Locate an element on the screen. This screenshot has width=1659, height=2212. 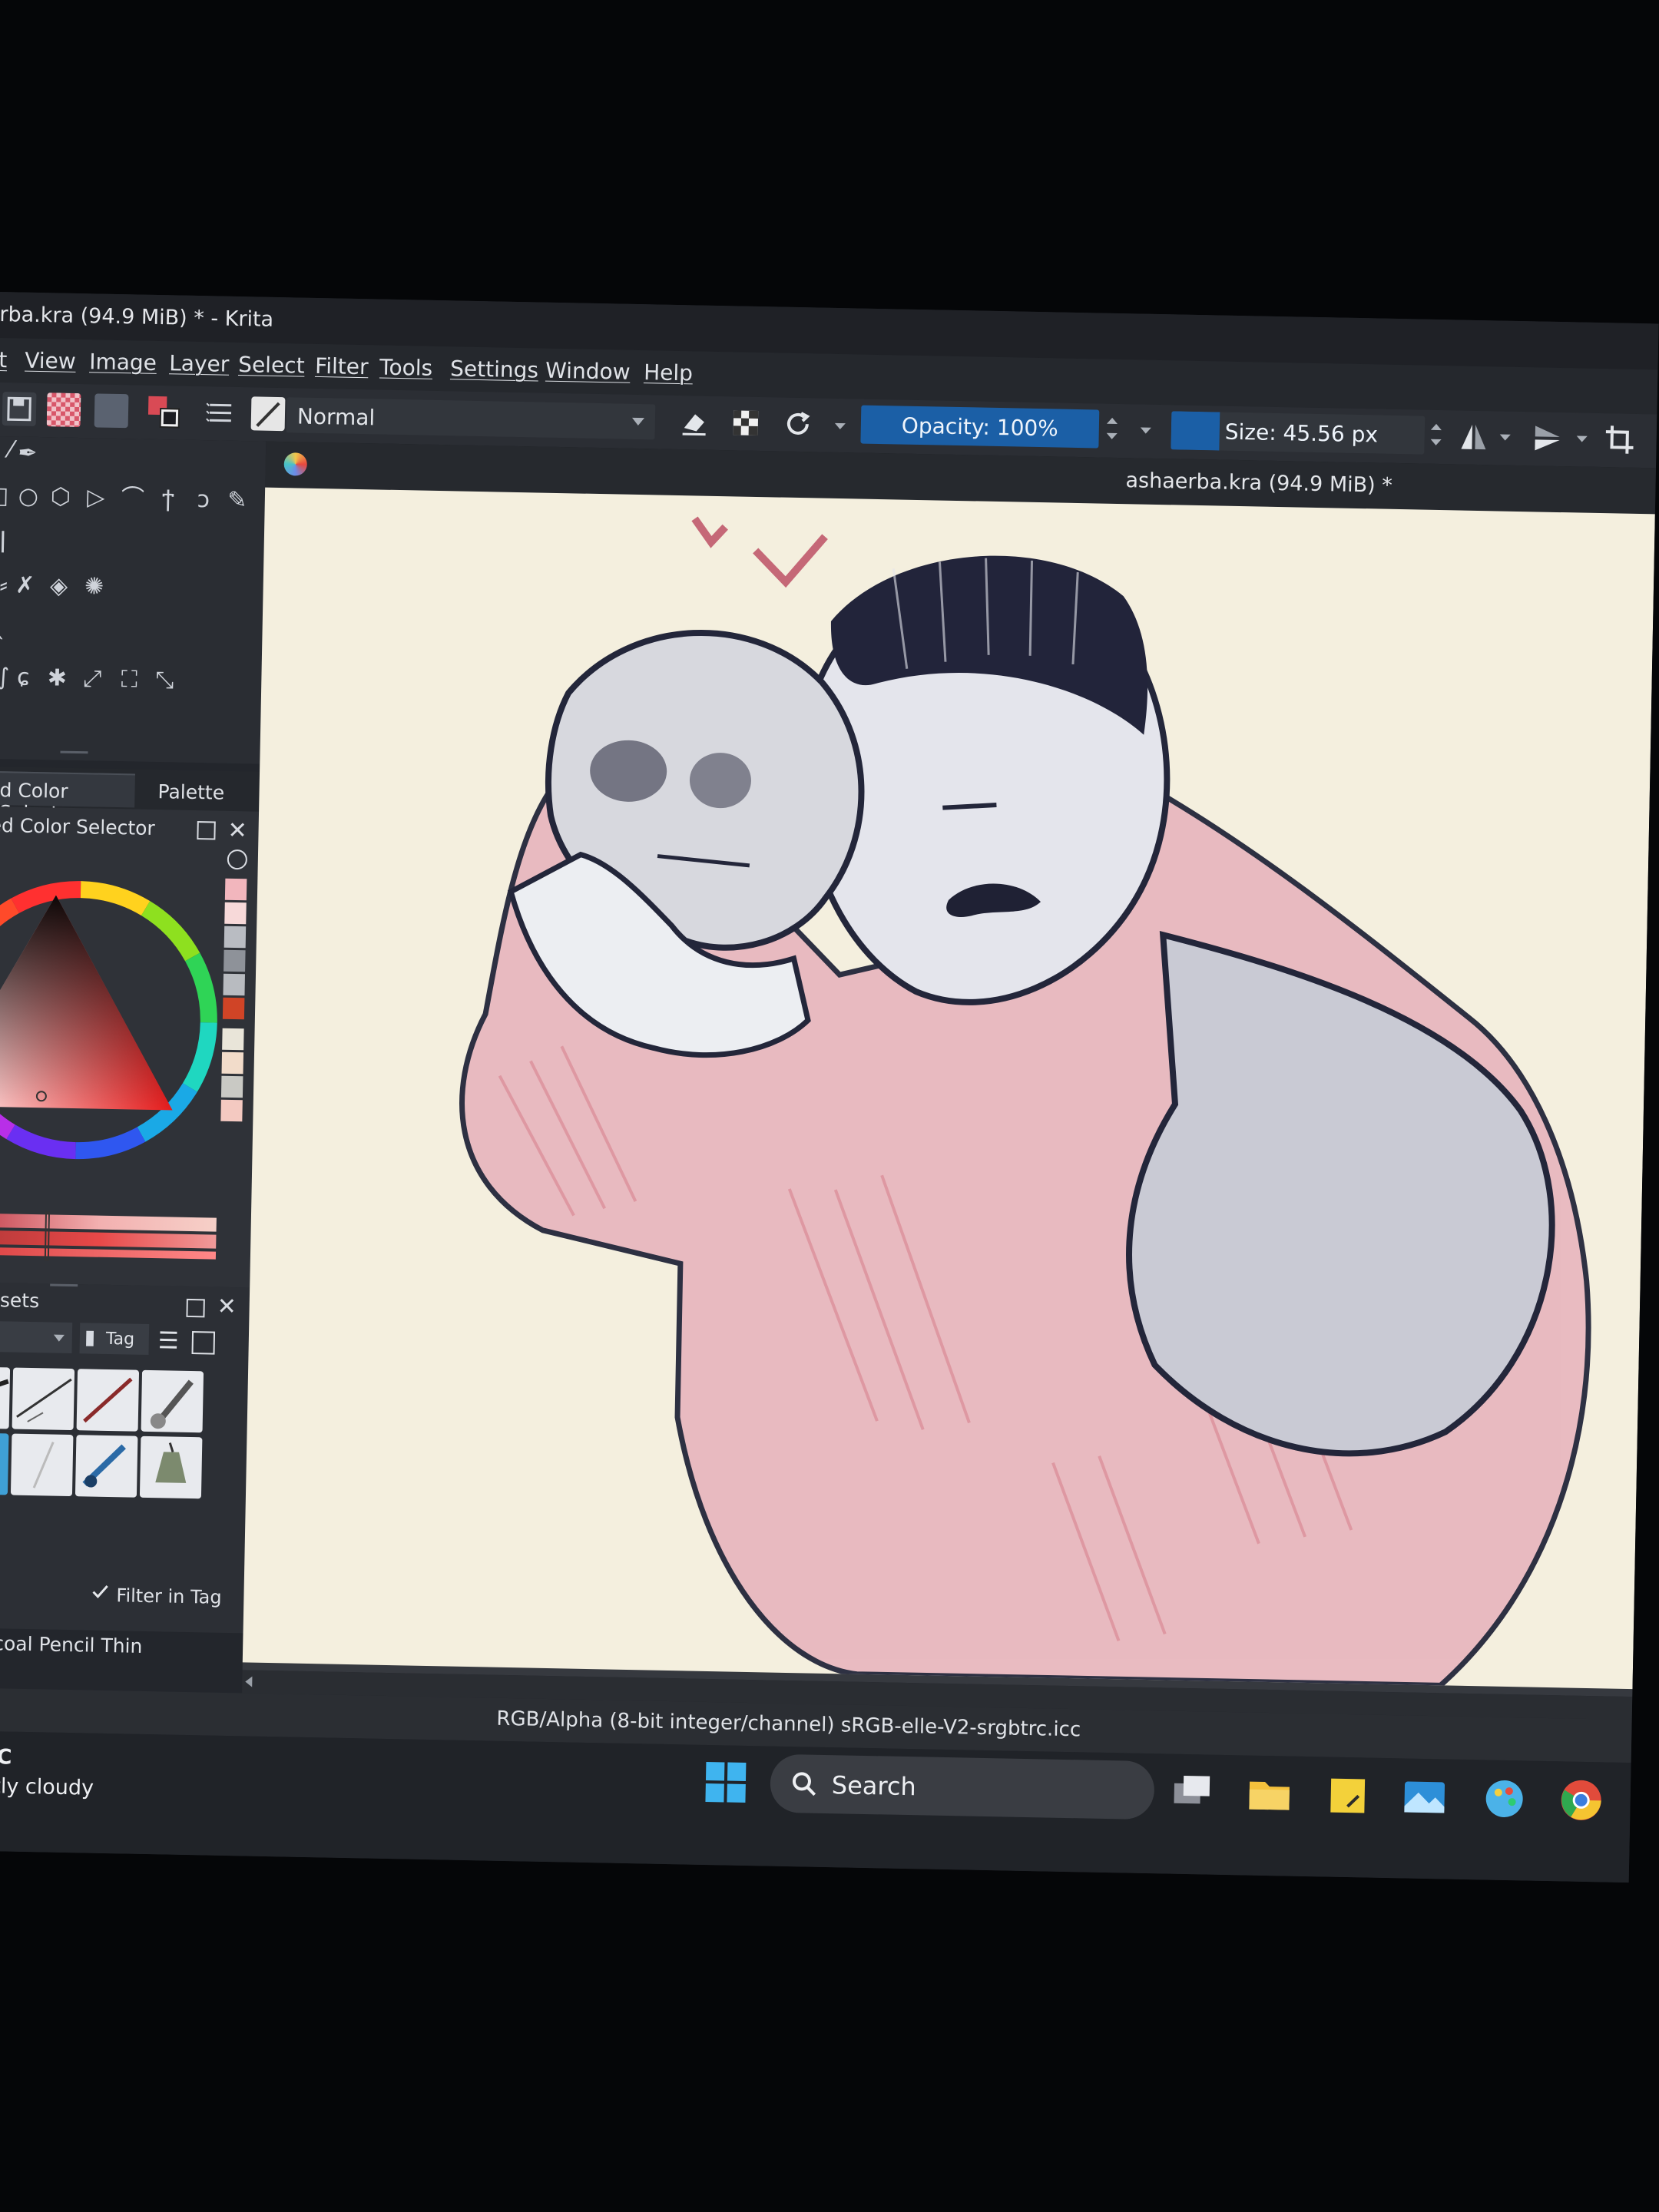
fill-tool-icon: ◈ is located at coordinates (59, 586).